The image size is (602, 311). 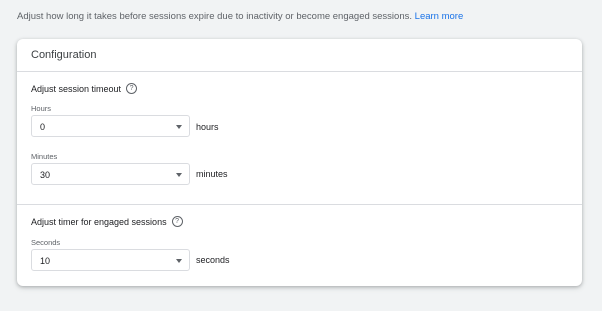 What do you see at coordinates (43, 127) in the screenshot?
I see `hours-value: 0` at bounding box center [43, 127].